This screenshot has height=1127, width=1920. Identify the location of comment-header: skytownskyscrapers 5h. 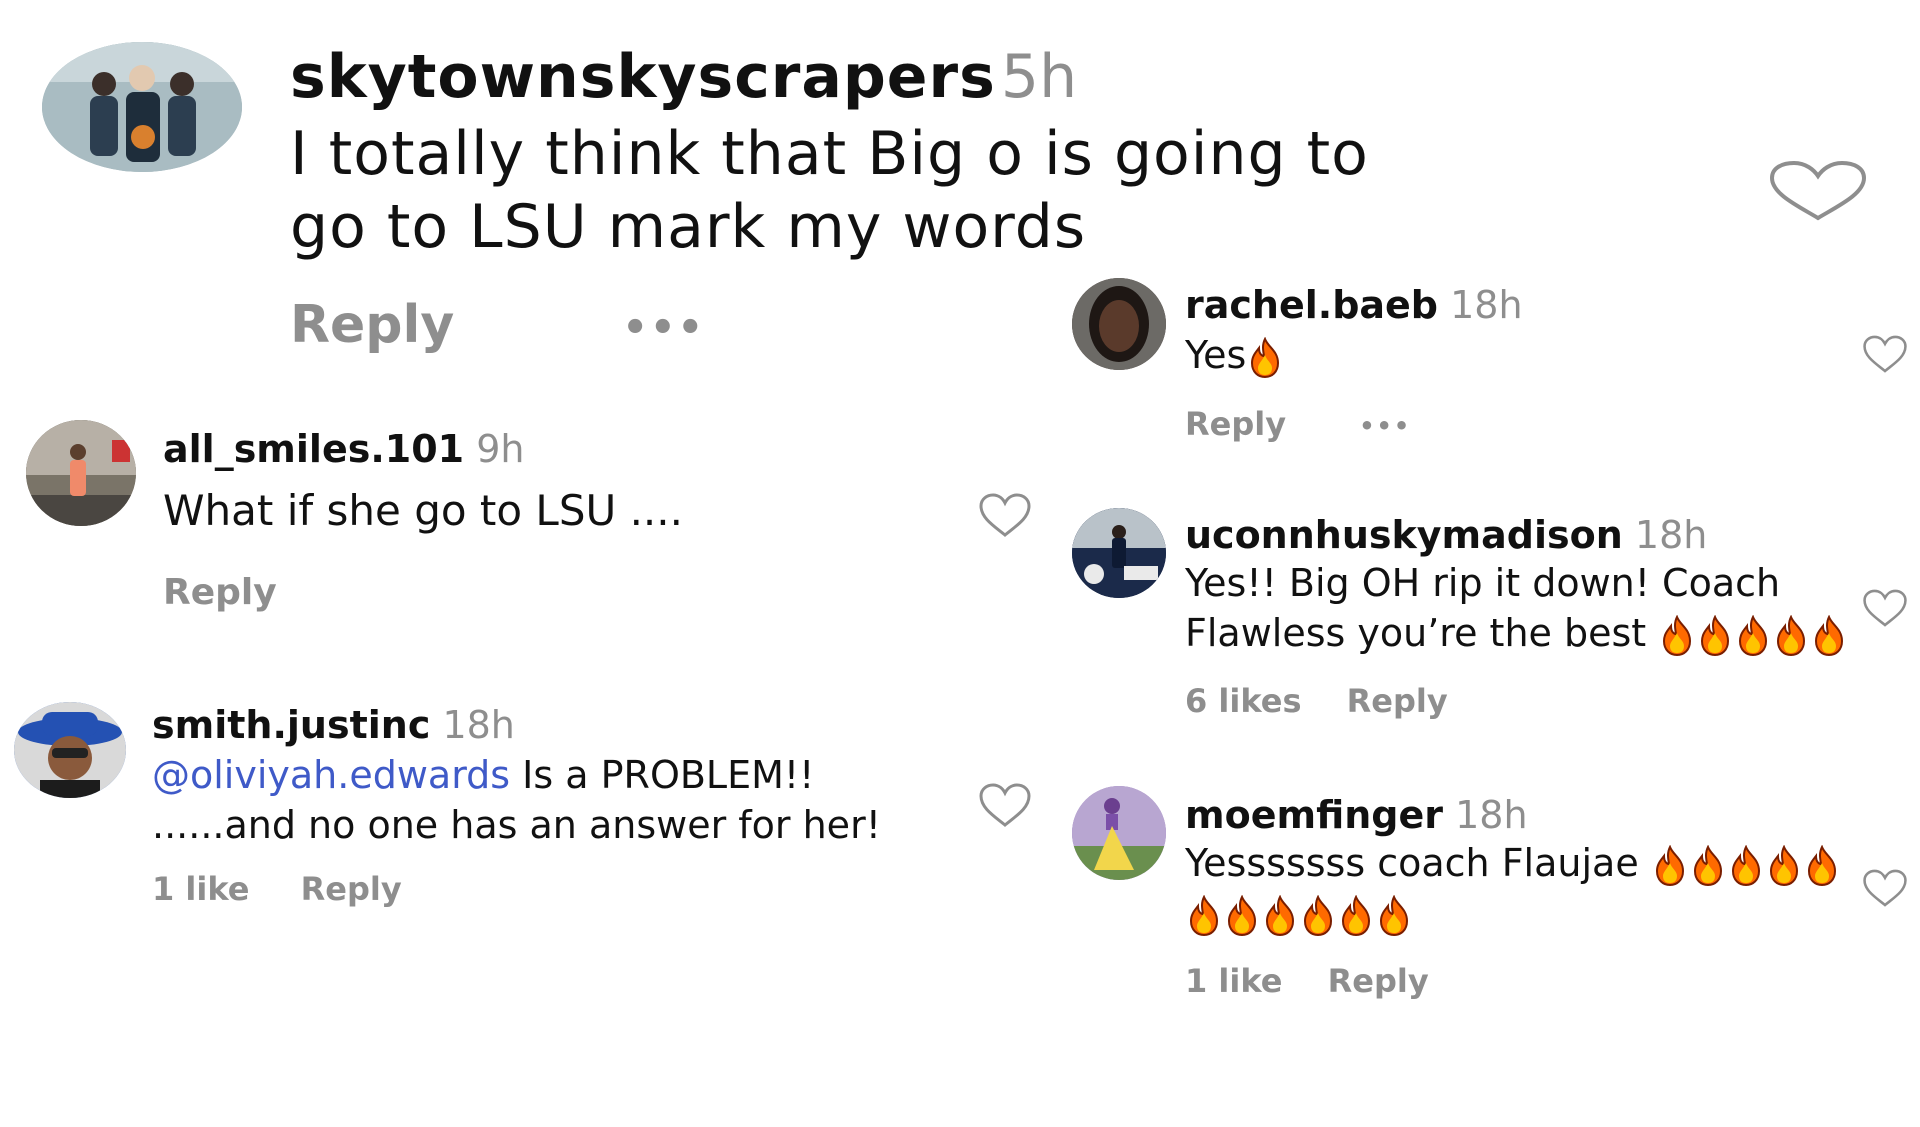
(683, 77).